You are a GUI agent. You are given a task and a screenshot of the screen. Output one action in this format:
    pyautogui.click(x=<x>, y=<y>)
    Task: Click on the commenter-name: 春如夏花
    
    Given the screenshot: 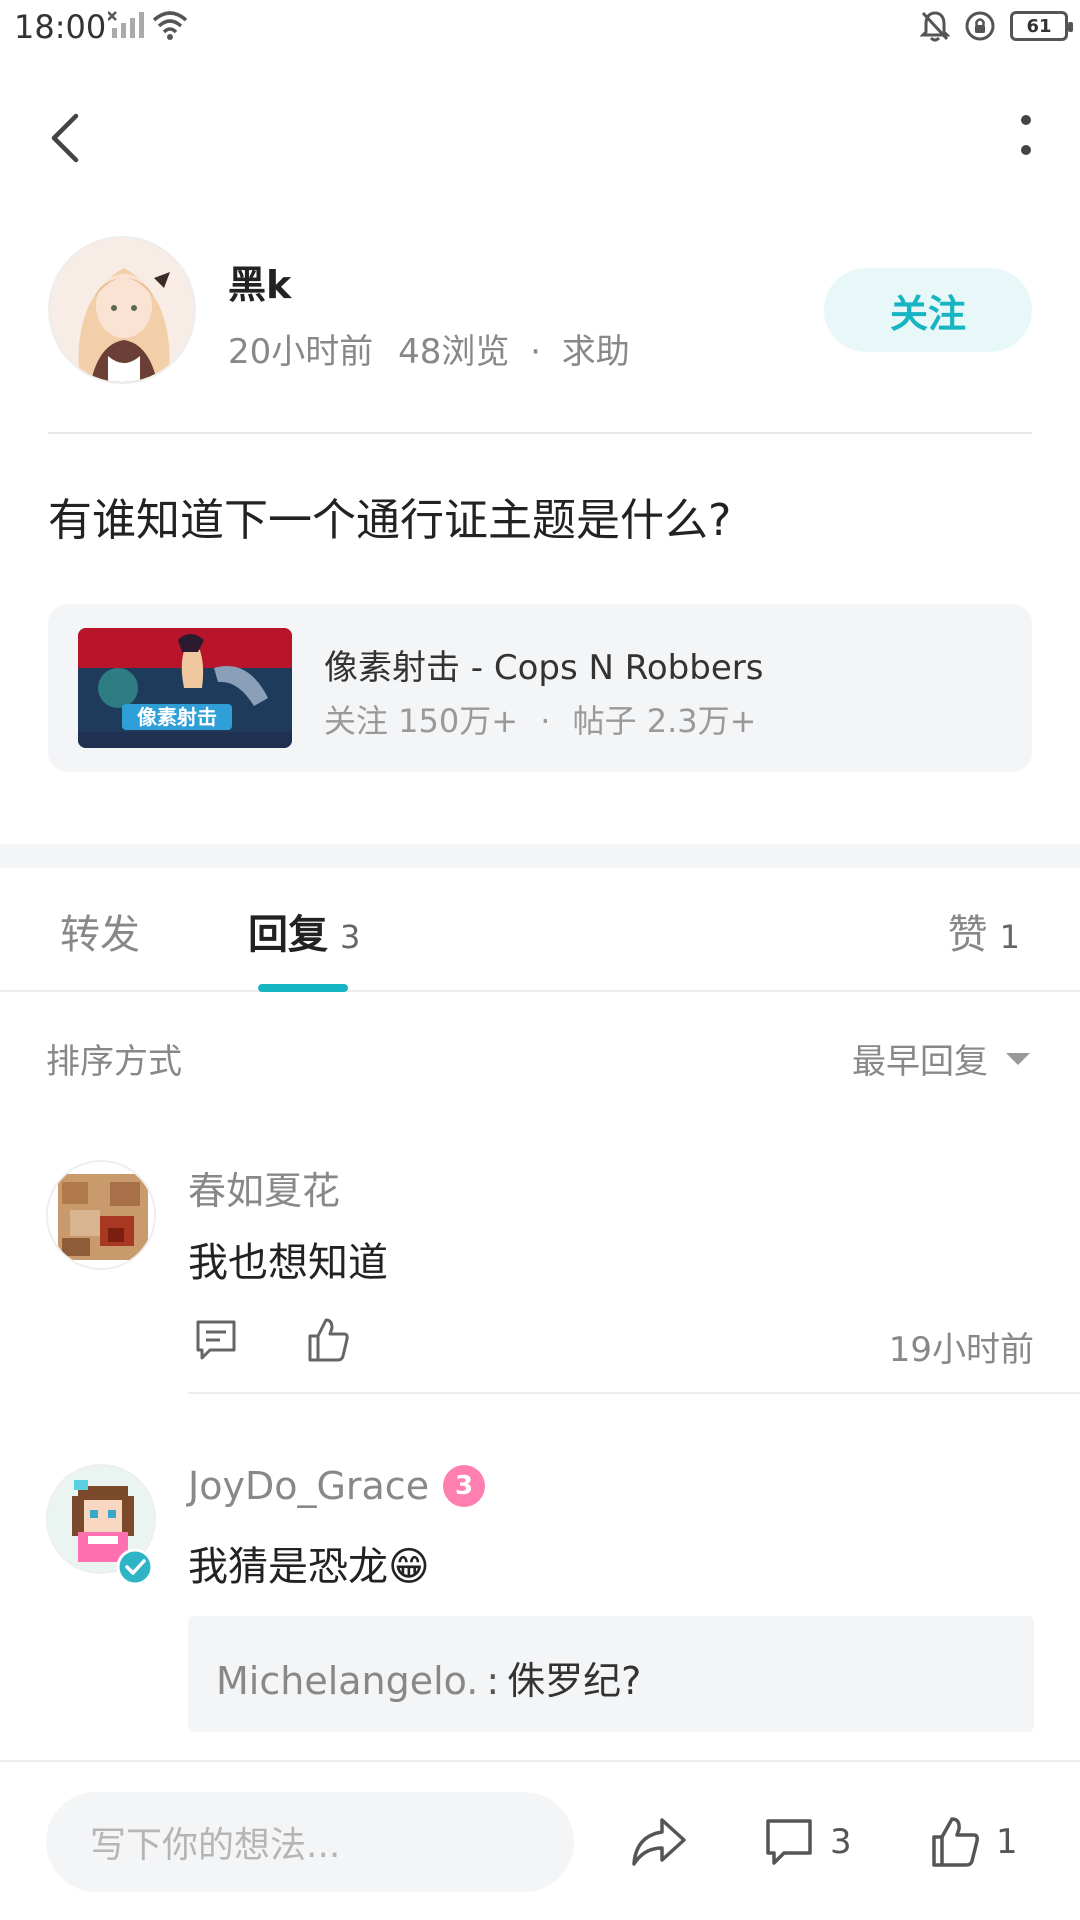 What is the action you would take?
    pyautogui.click(x=264, y=1187)
    